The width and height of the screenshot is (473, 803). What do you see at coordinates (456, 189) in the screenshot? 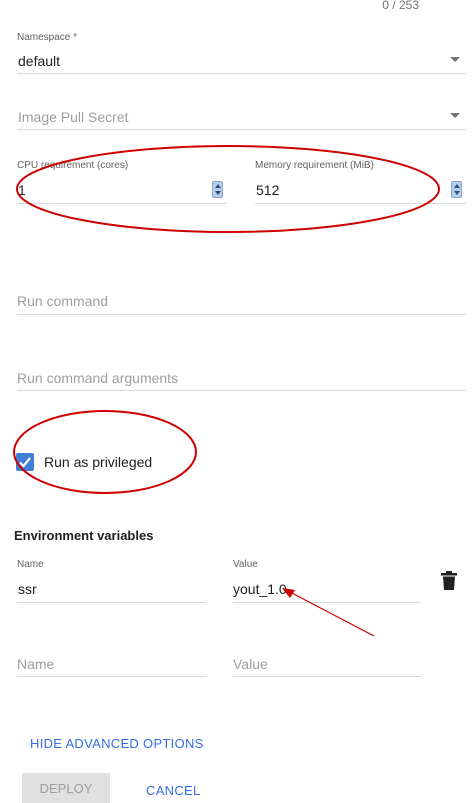
I see `memory-spinner` at bounding box center [456, 189].